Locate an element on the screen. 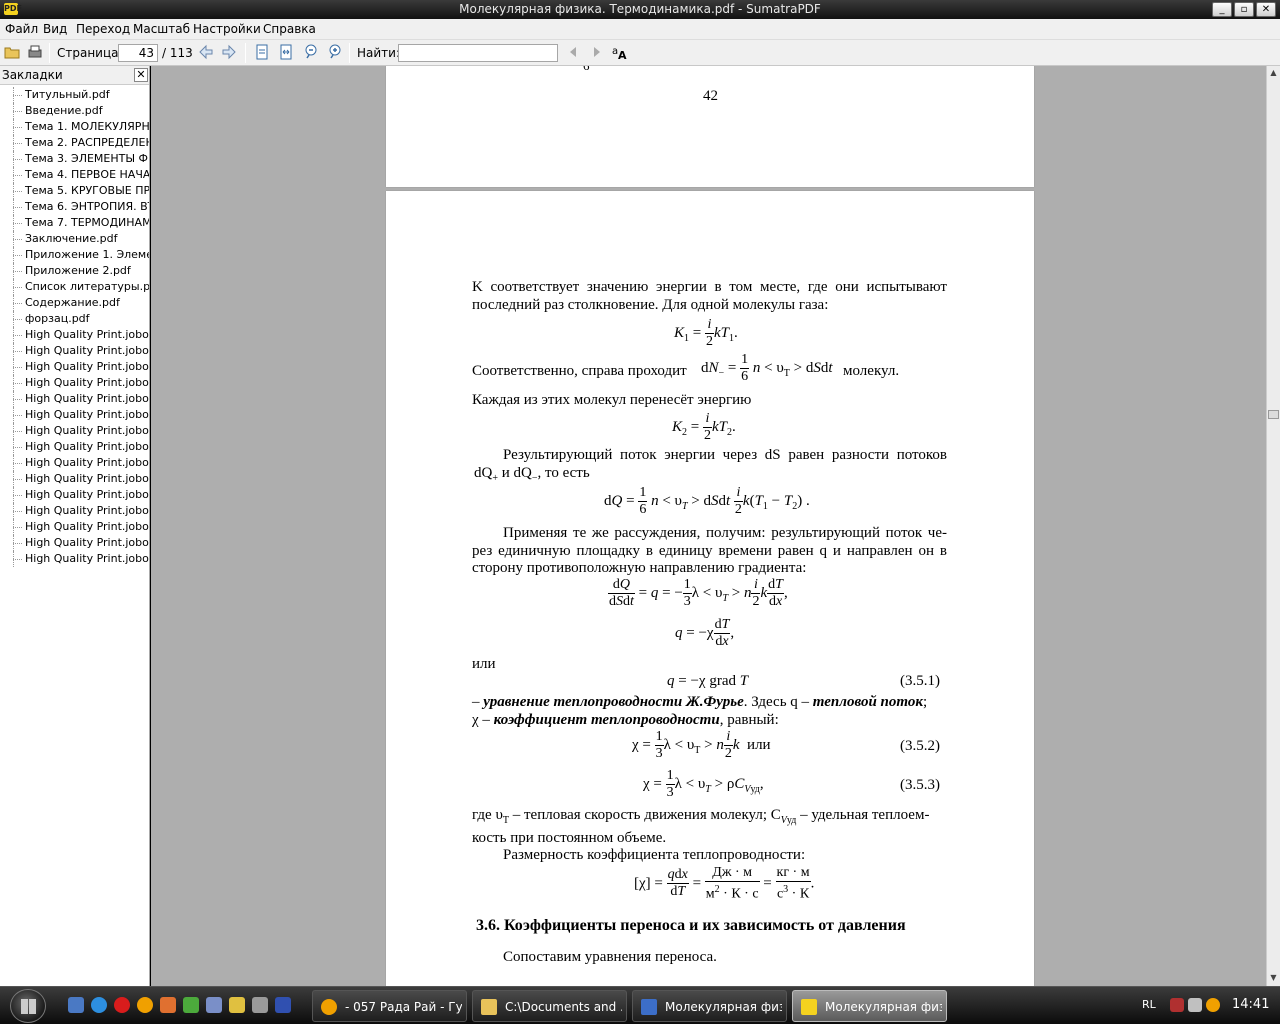 The image size is (1280, 1024). network-tray-icon is located at coordinates (1177, 1005).